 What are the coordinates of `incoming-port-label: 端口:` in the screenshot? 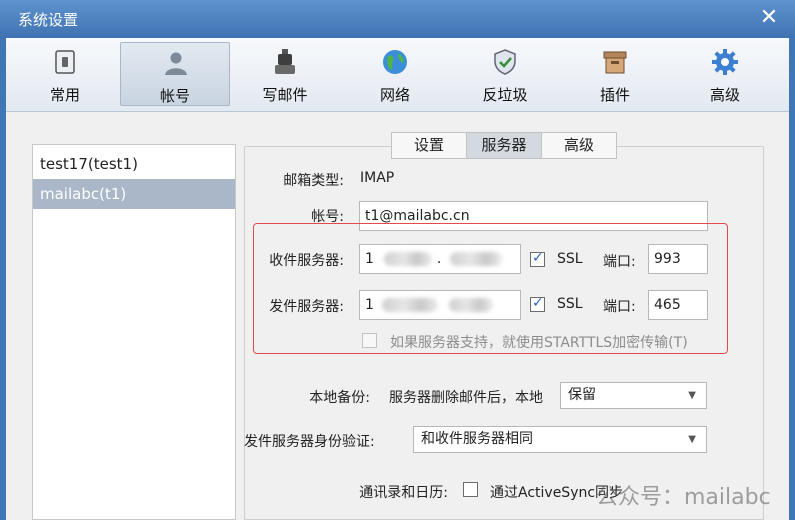 It's located at (619, 262).